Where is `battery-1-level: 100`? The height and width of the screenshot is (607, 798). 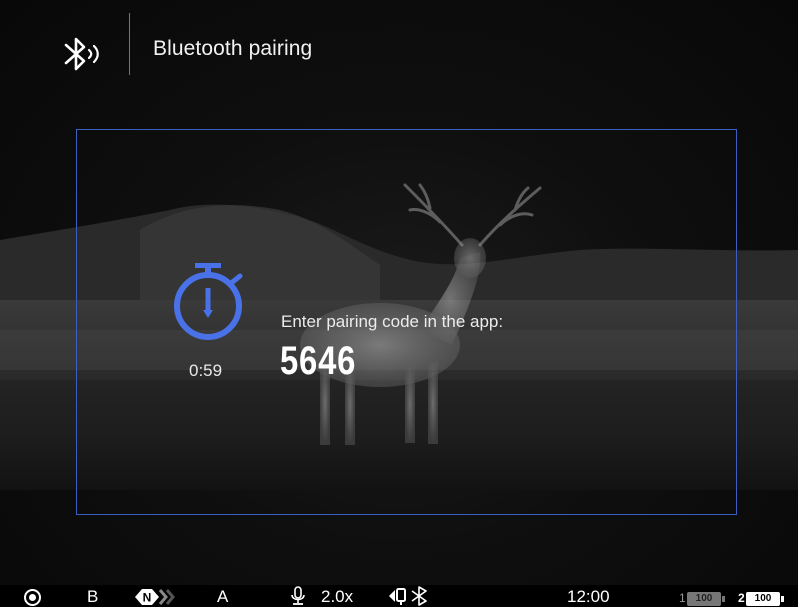
battery-1-level: 100 is located at coordinates (704, 598).